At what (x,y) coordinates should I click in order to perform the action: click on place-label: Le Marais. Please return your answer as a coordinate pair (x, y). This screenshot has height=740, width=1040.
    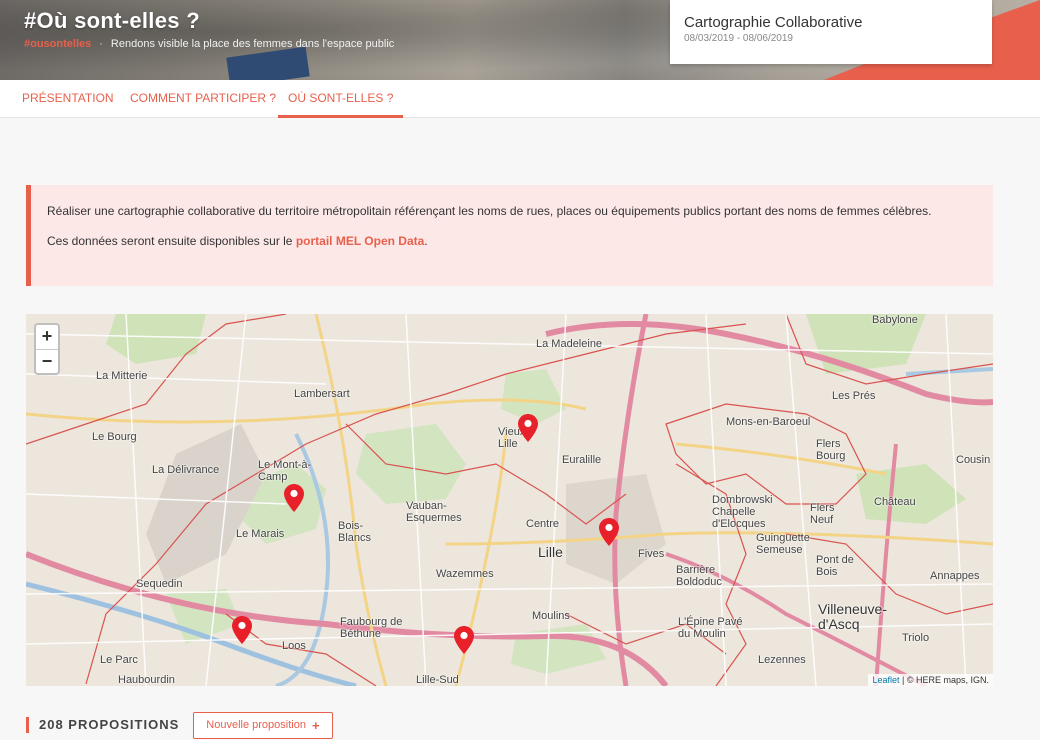
    Looking at the image, I should click on (260, 534).